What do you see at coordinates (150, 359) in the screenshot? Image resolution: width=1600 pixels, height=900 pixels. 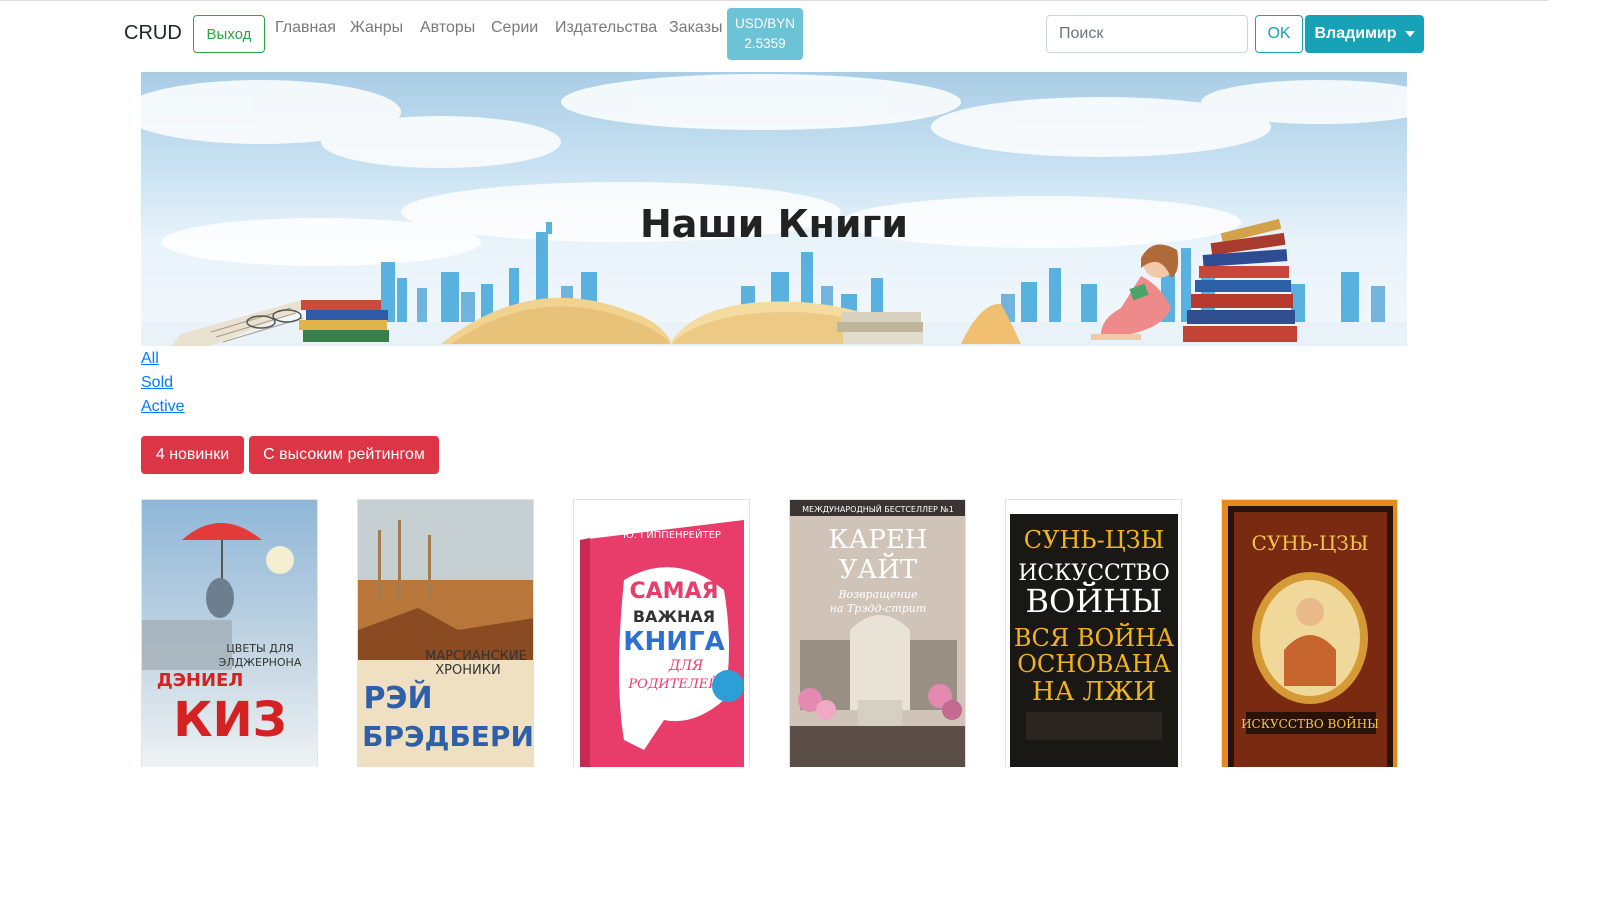 I see `filter-link-all: All` at bounding box center [150, 359].